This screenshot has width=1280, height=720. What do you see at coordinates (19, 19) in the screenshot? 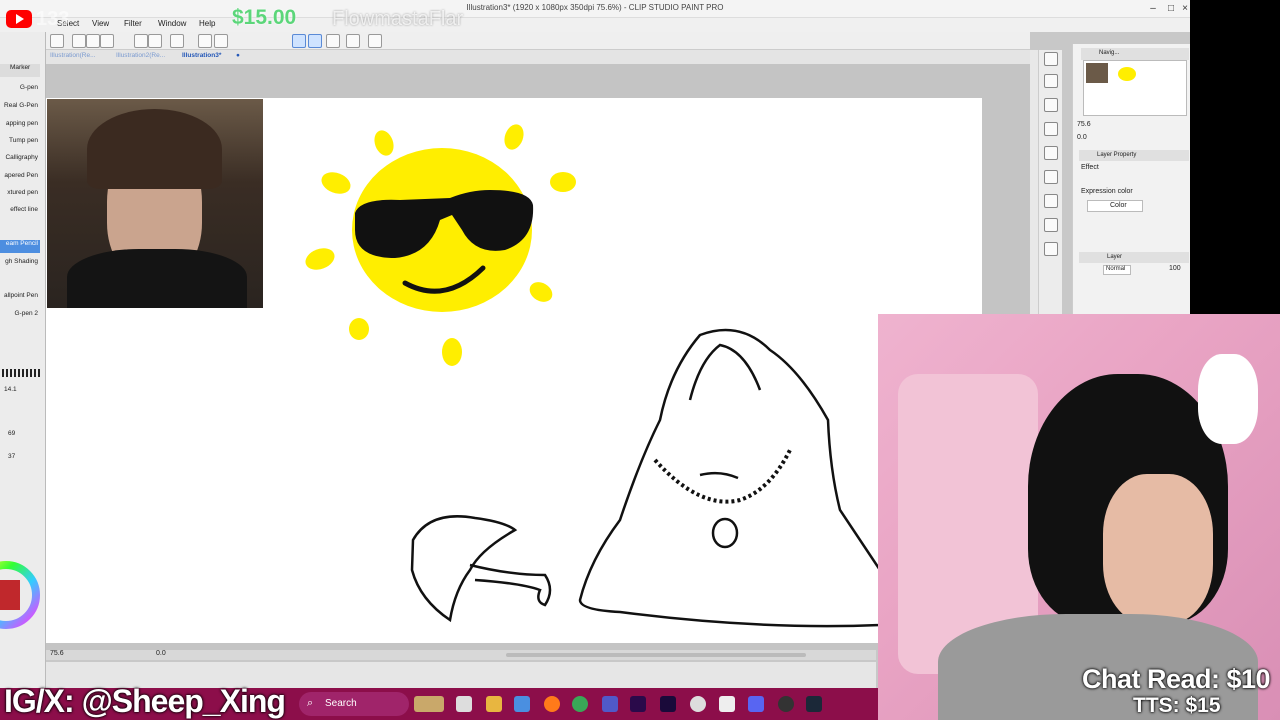
I see `youtube-icon` at bounding box center [19, 19].